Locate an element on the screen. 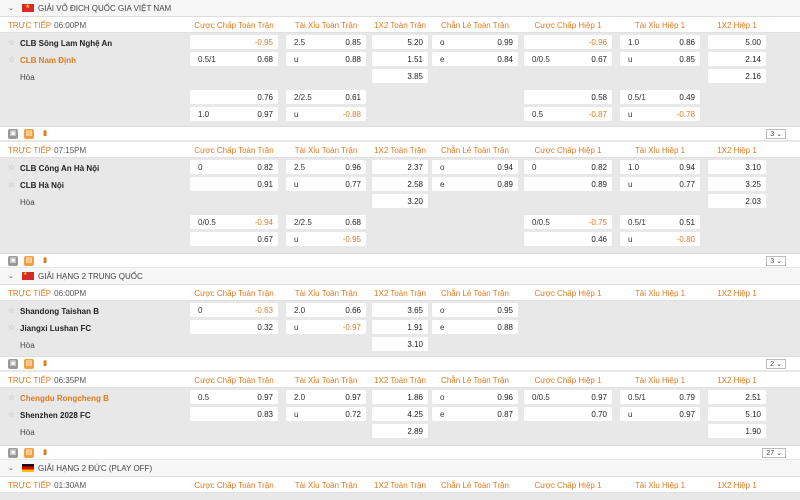 This screenshot has height=500, width=800. odds-cell-handicap: 0.5 0.97 is located at coordinates (234, 397).